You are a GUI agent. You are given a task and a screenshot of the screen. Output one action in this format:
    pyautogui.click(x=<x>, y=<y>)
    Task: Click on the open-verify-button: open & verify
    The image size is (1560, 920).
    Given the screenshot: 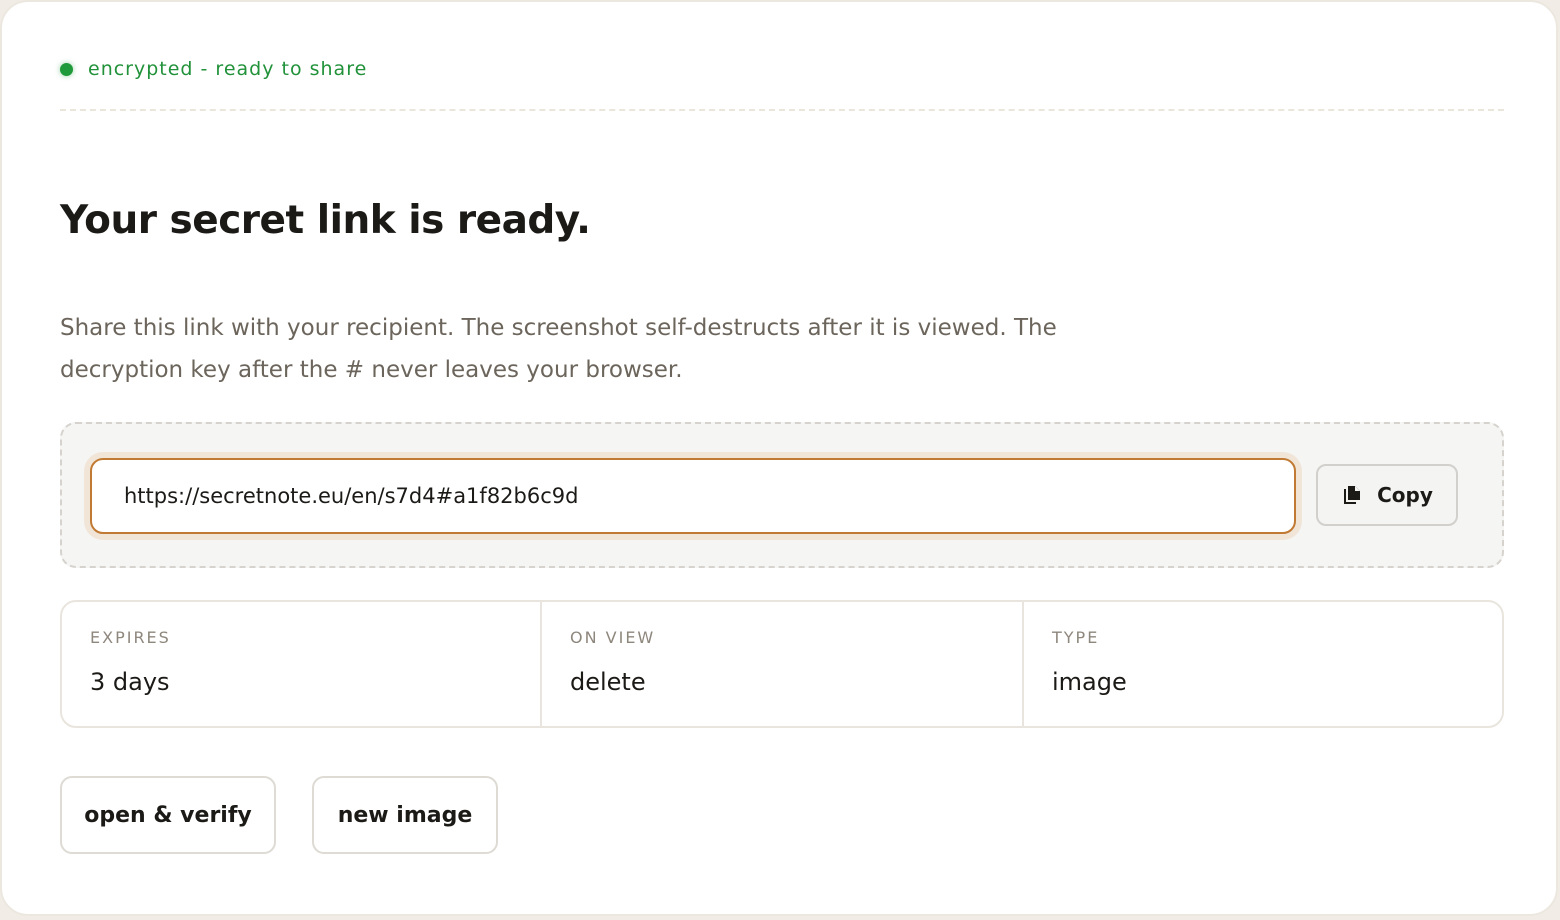 What is the action you would take?
    pyautogui.click(x=168, y=815)
    